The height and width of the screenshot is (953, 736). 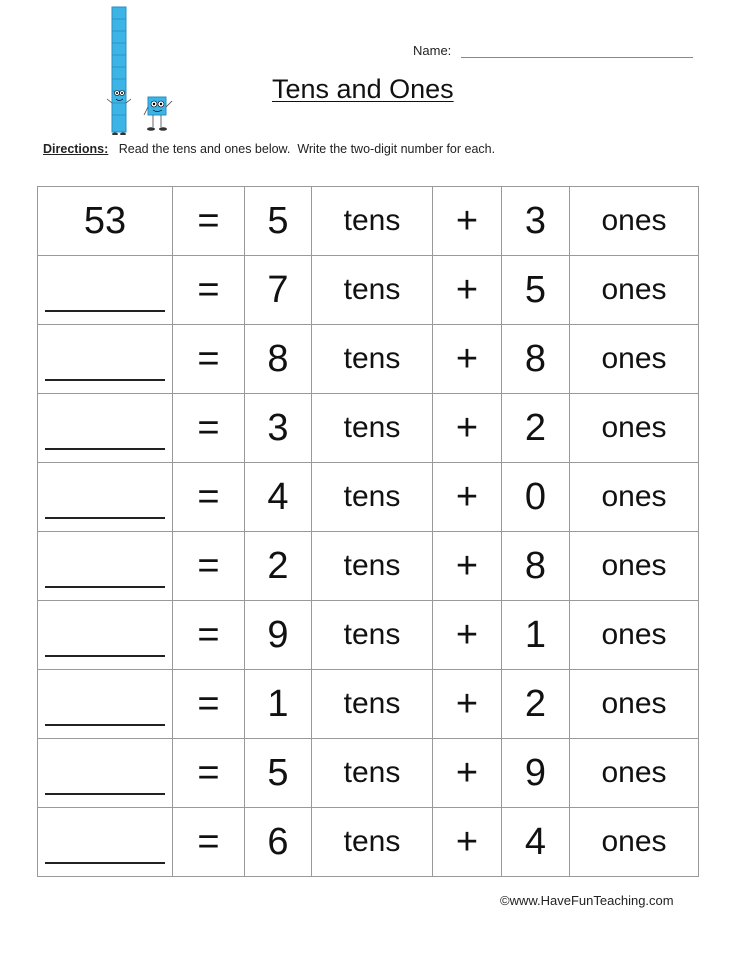 I want to click on tens-value: 2, so click(x=278, y=566).